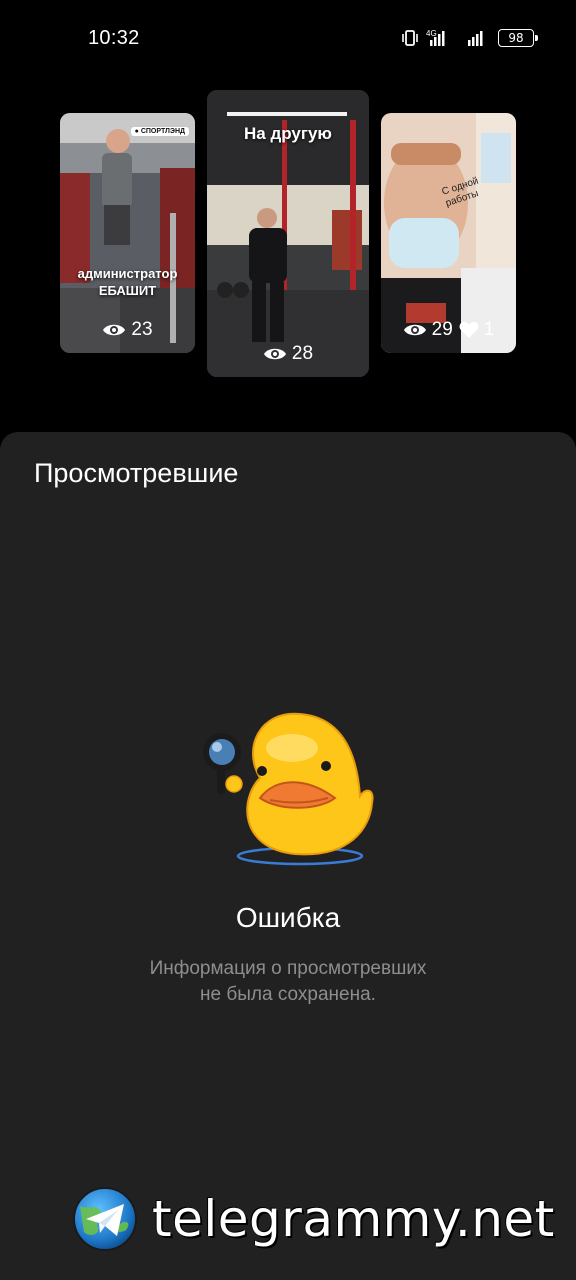 The height and width of the screenshot is (1280, 576). I want to click on likes-stat: 1, so click(477, 330).